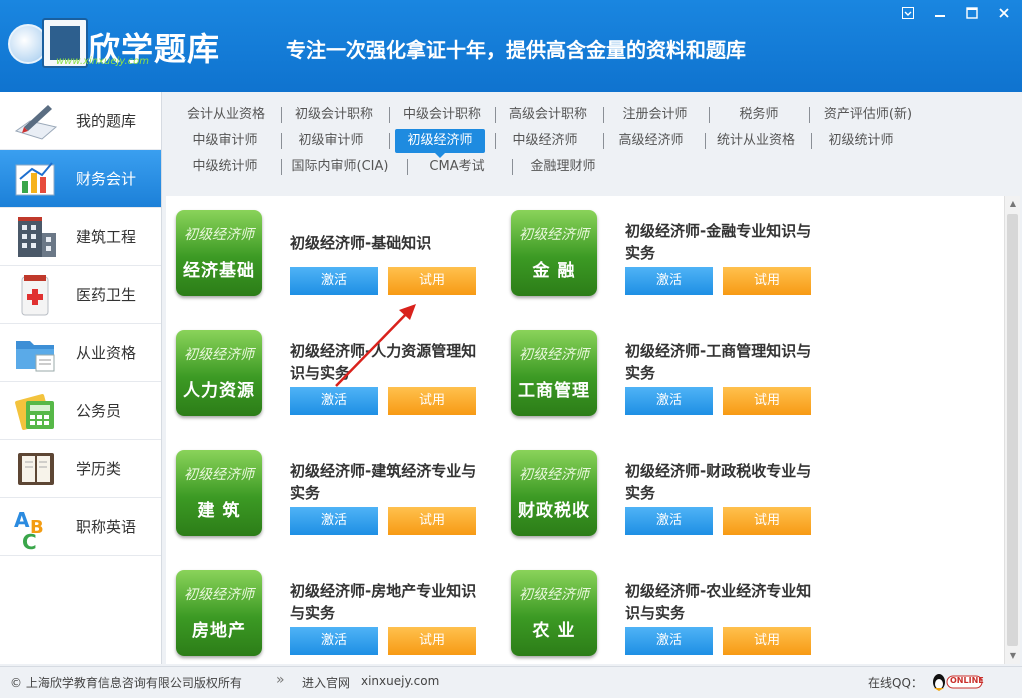  I want to click on maximize-icon, so click(972, 13).